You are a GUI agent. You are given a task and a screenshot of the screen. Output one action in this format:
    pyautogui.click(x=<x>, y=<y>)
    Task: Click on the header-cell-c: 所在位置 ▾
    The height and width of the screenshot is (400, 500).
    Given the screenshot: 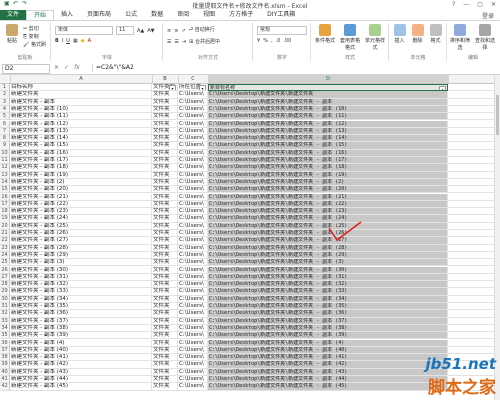 What is the action you would take?
    pyautogui.click(x=193, y=88)
    